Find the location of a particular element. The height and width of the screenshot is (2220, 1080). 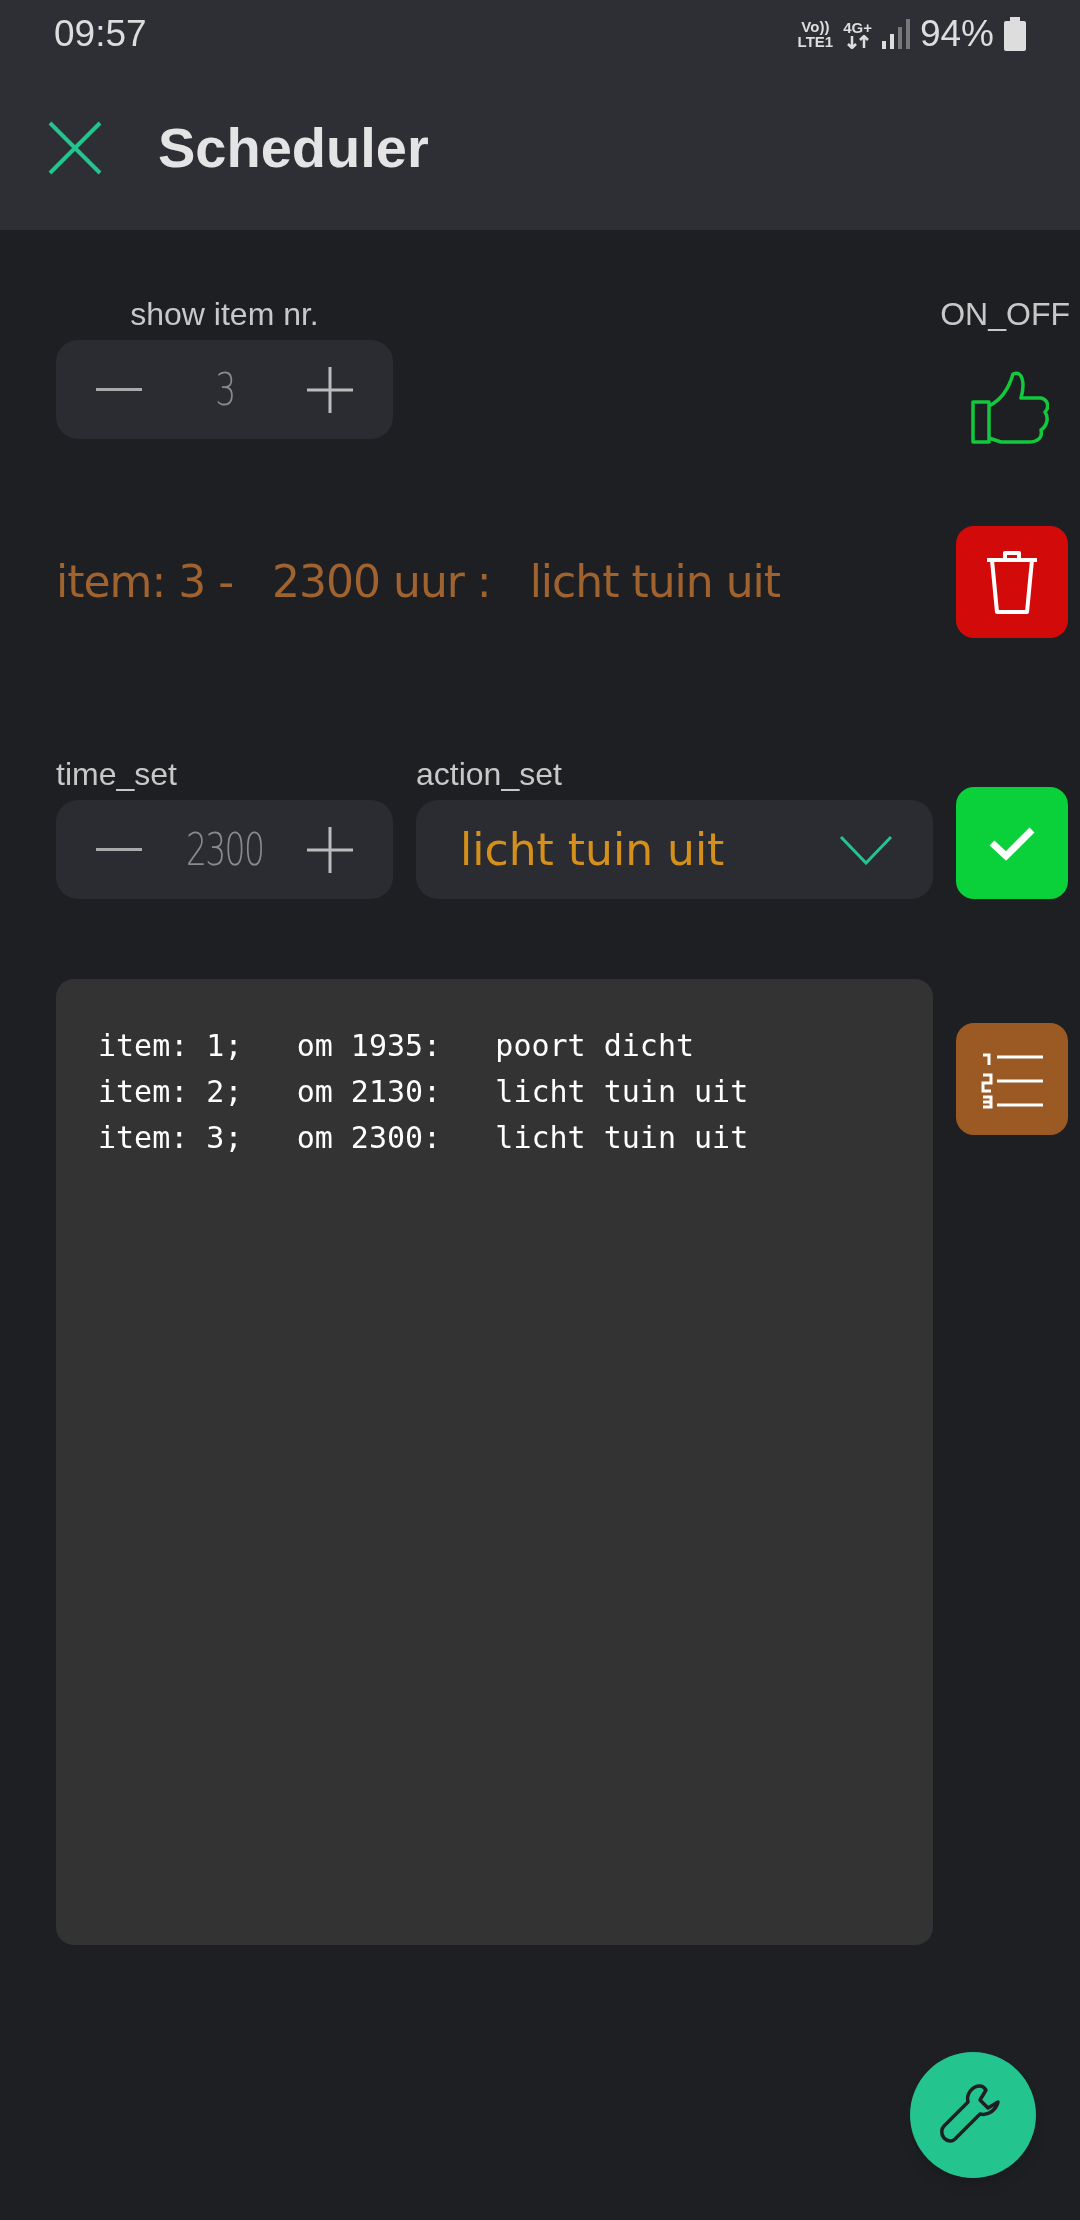

battery-text: 94% is located at coordinates (956, 34).